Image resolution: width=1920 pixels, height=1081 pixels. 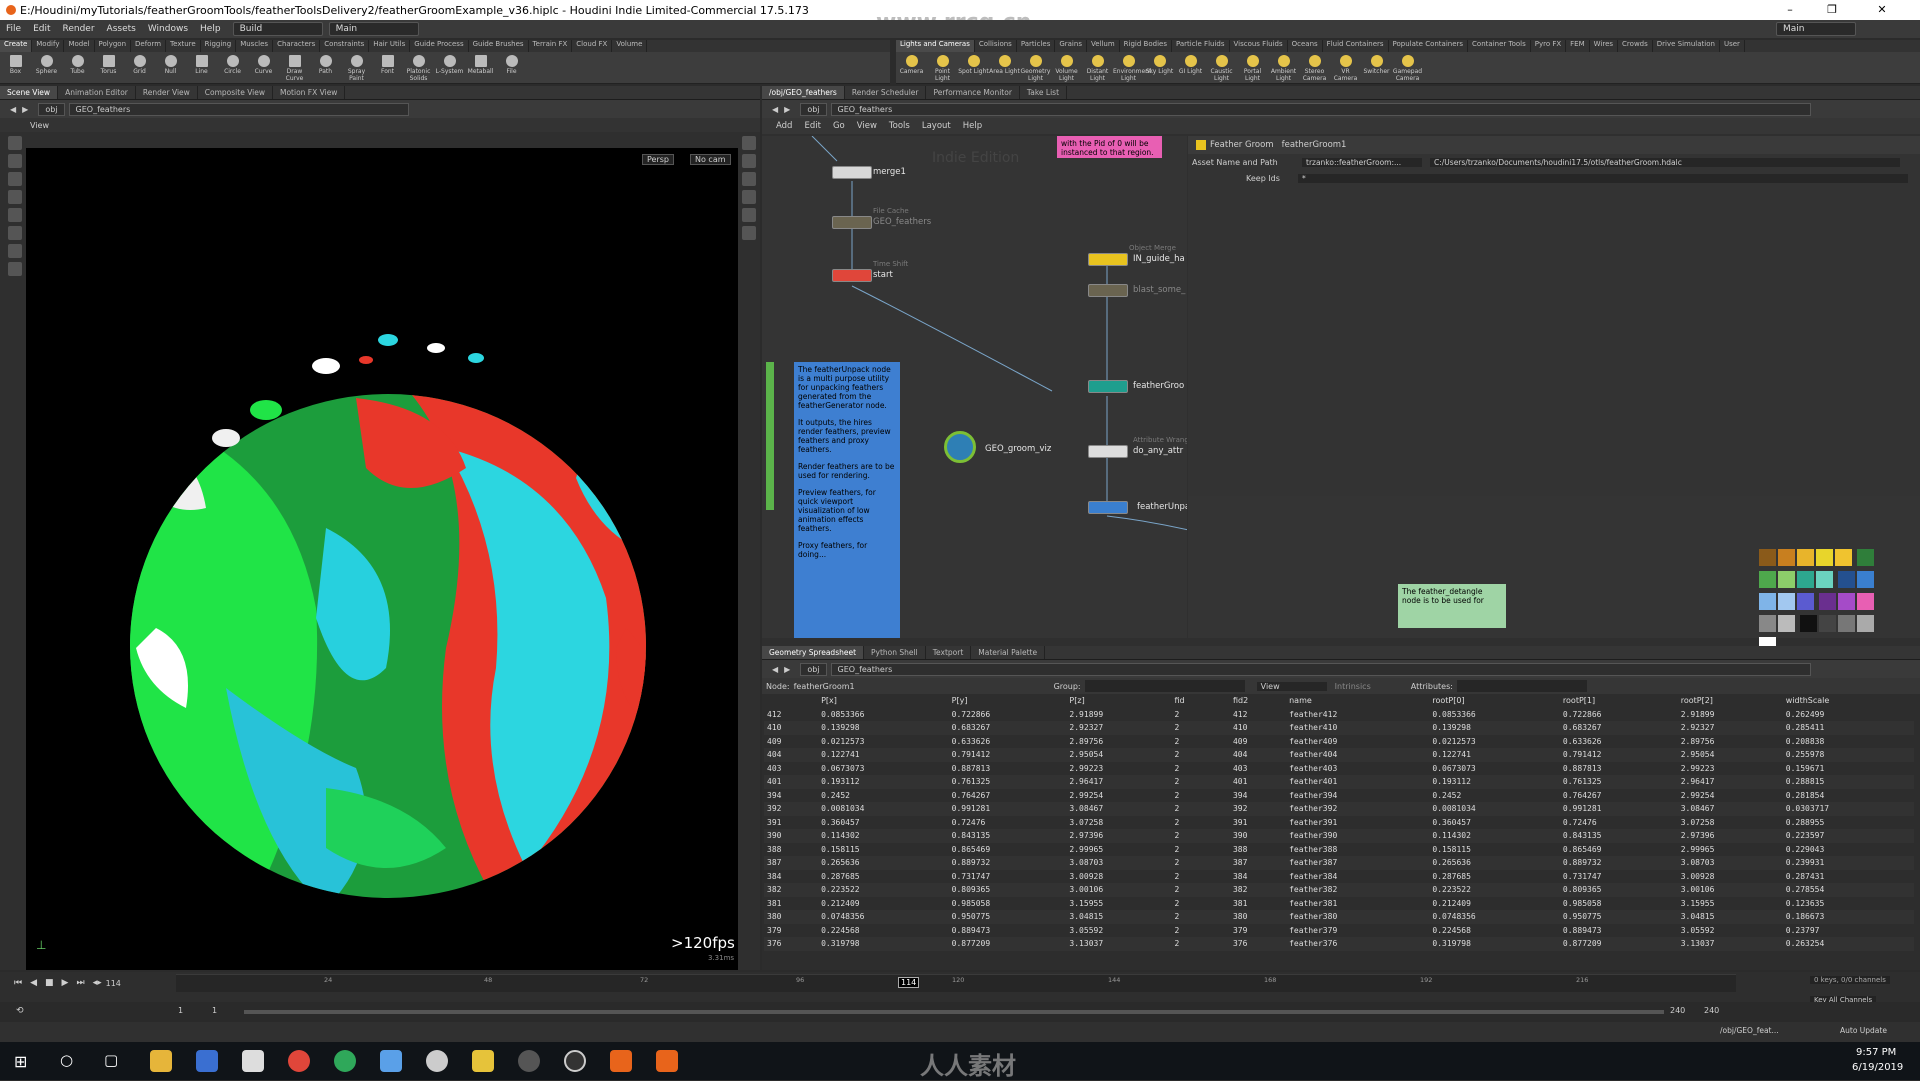 What do you see at coordinates (592, 46) in the screenshot?
I see `shelf-tab: Cloud FX` at bounding box center [592, 46].